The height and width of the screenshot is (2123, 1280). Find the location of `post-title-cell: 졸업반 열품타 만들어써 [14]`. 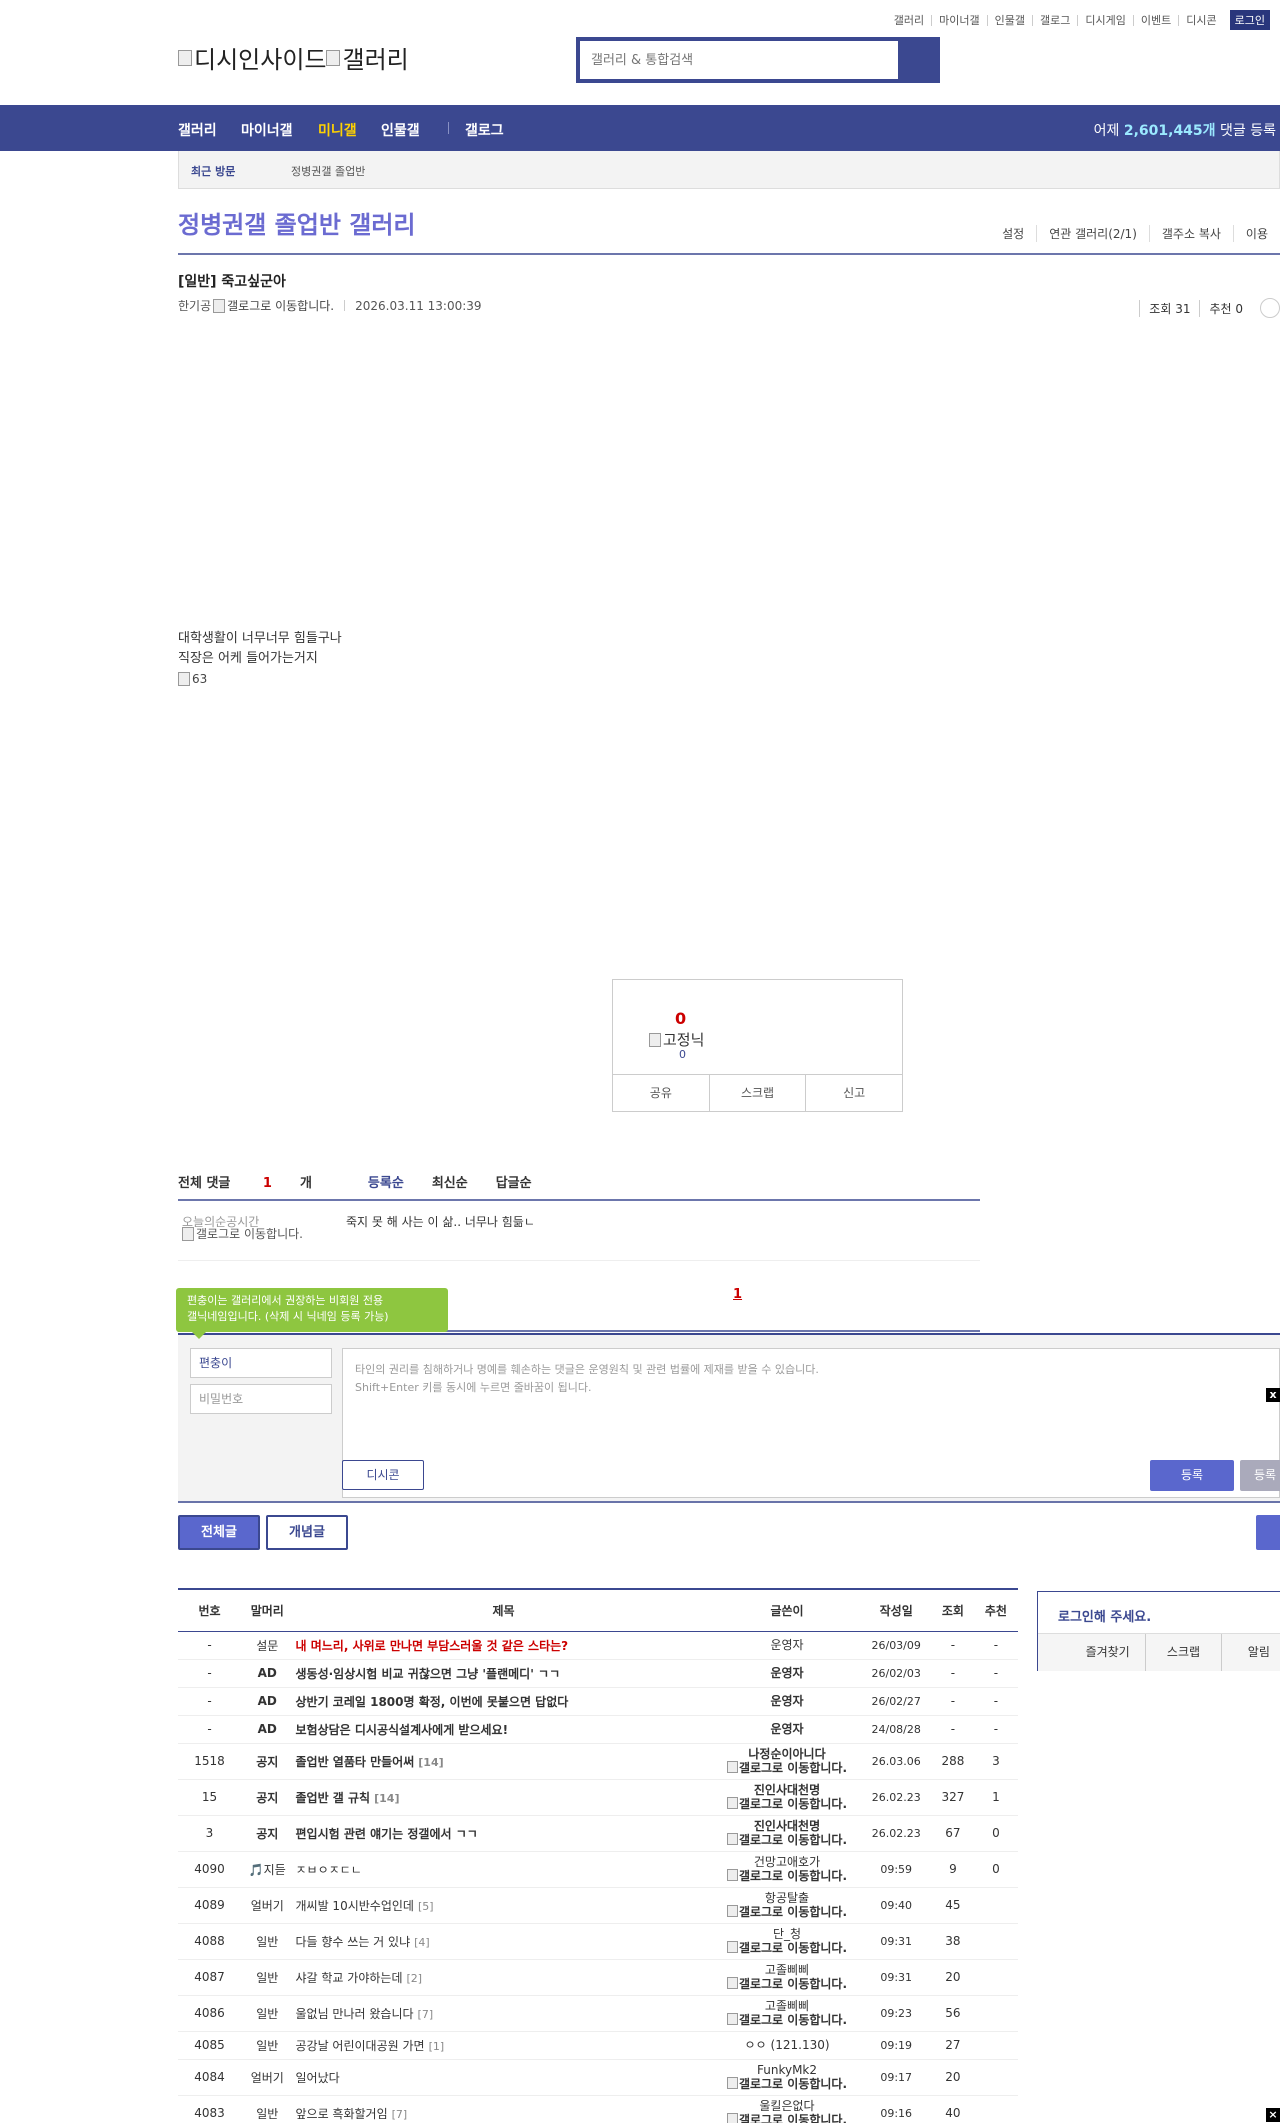

post-title-cell: 졸업반 열품타 만들어써 [14] is located at coordinates (503, 1761).